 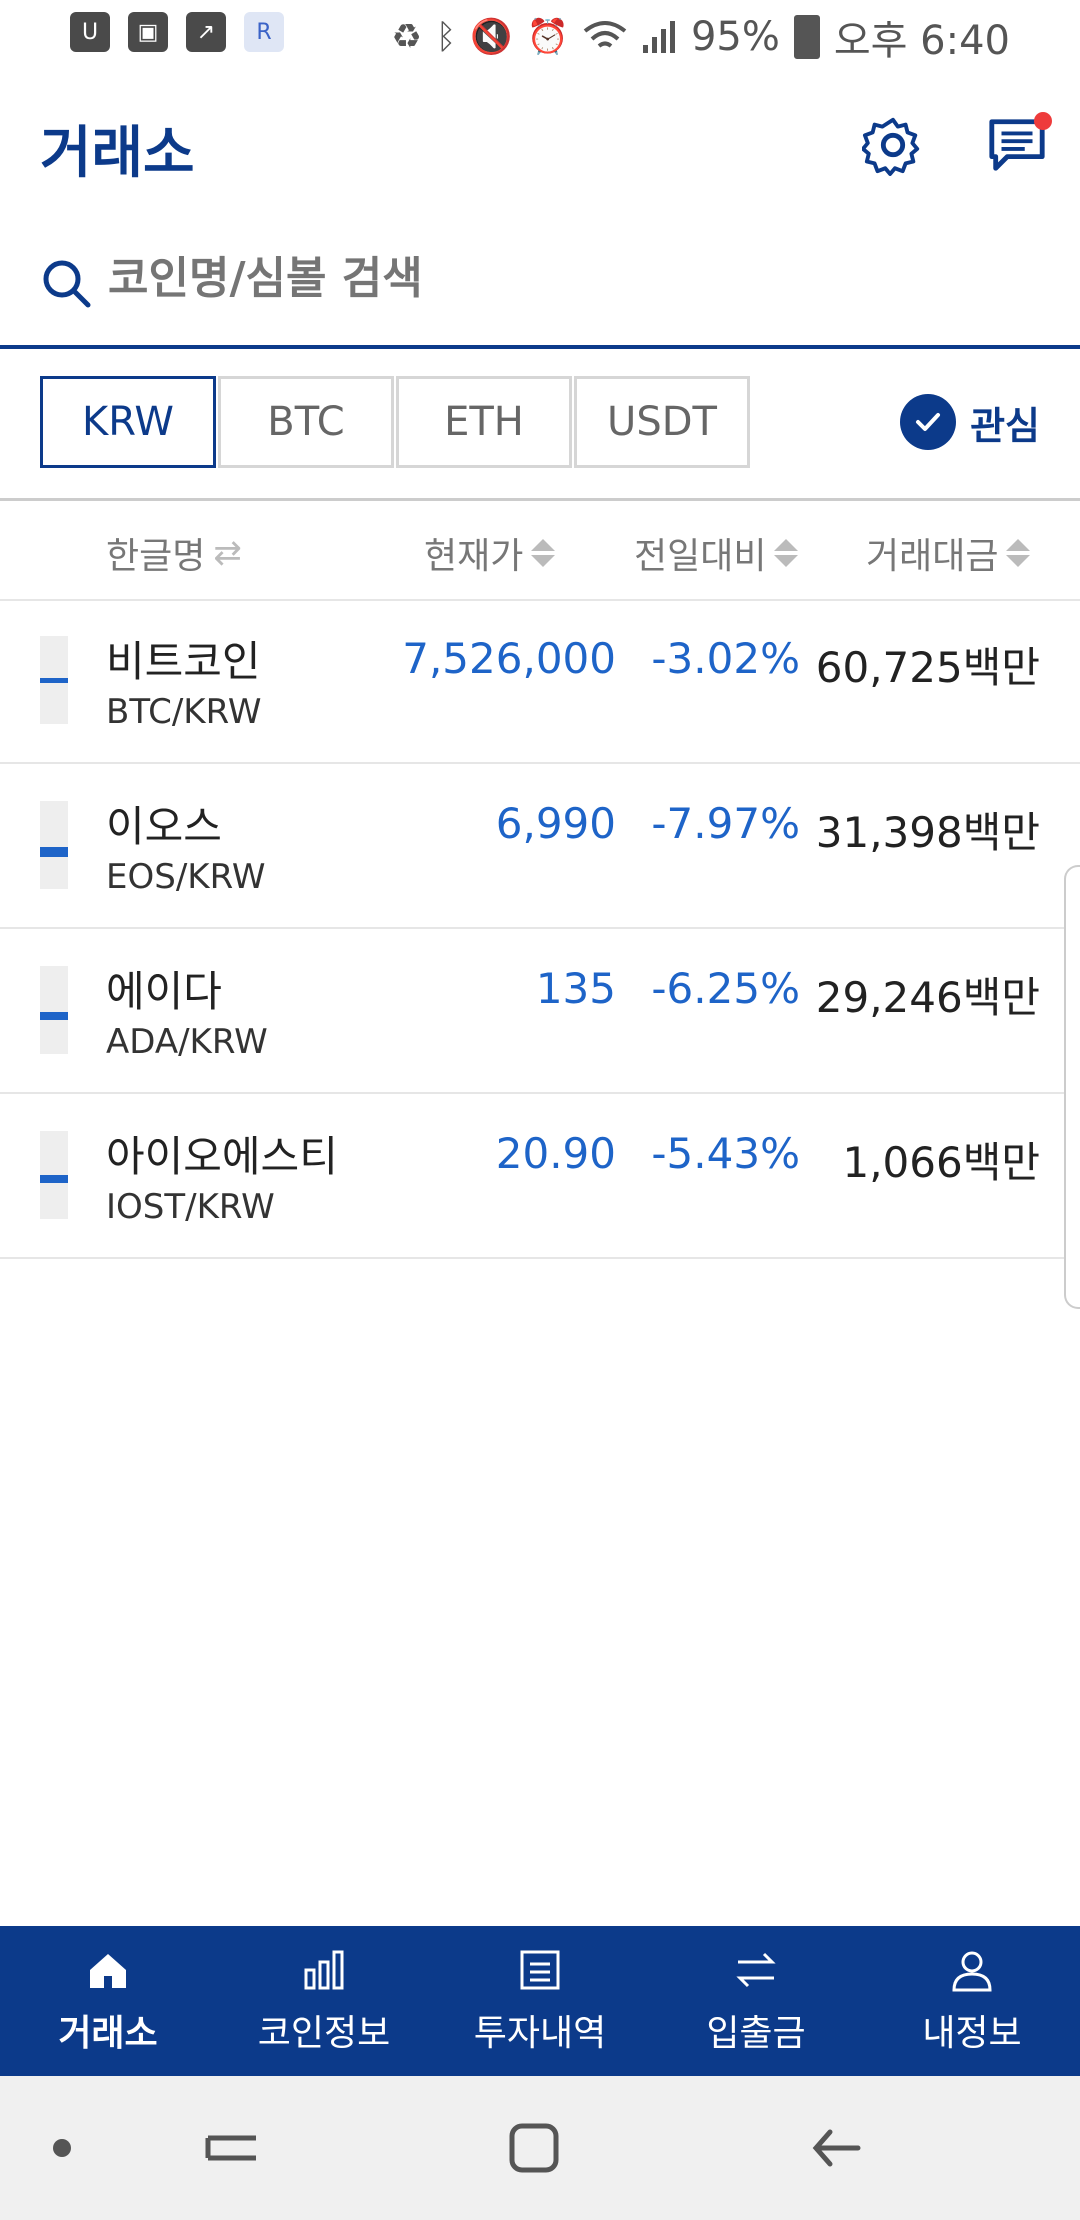 I want to click on table-row: 이오스 EOS/KRW 6,990 -7.97% 31,398백만, so click(x=540, y=846).